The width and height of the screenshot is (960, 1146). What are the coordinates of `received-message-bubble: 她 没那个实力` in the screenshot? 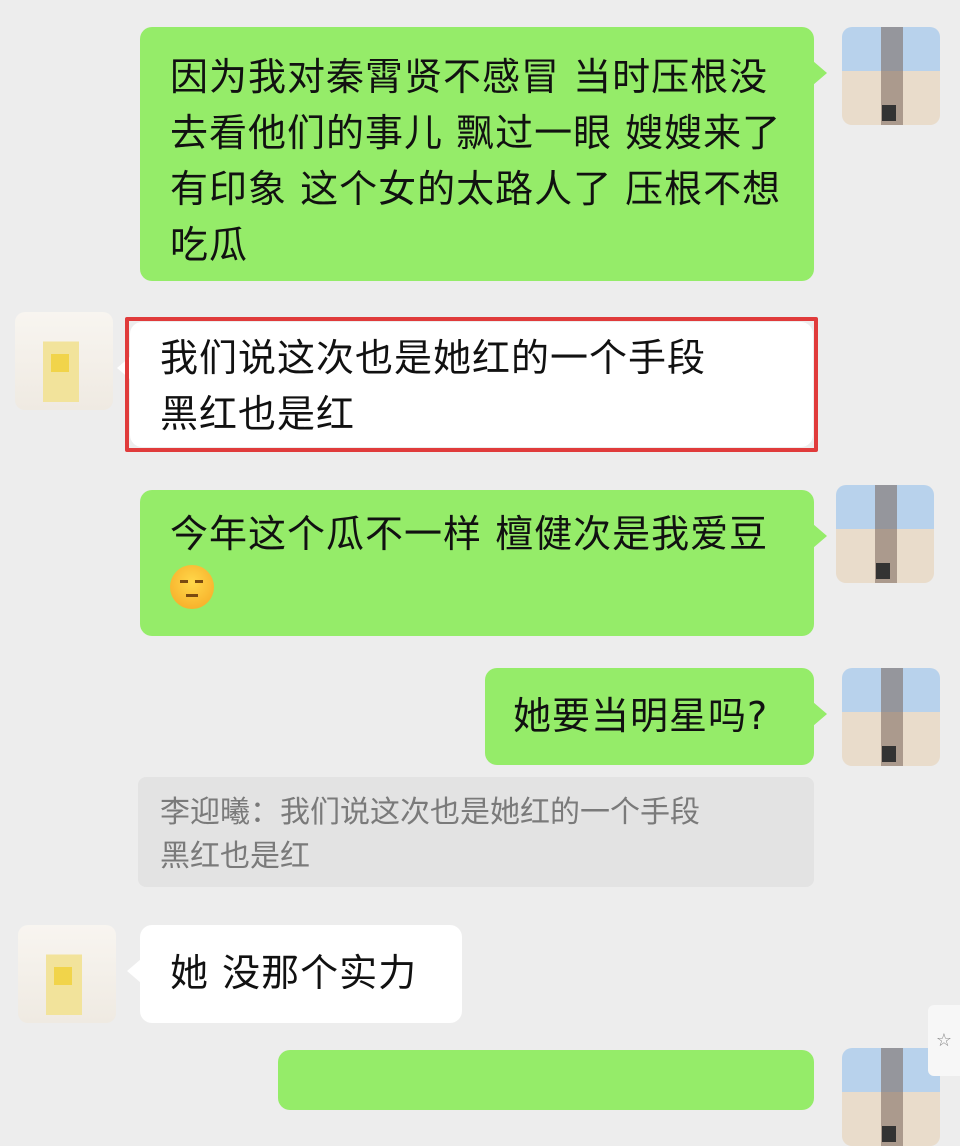 It's located at (294, 974).